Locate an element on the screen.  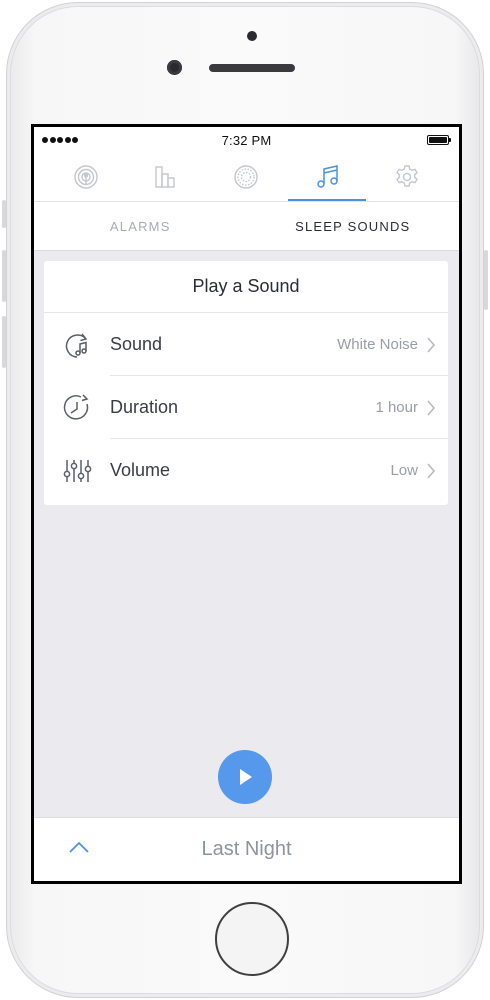
volume-label: Volume is located at coordinates (140, 470).